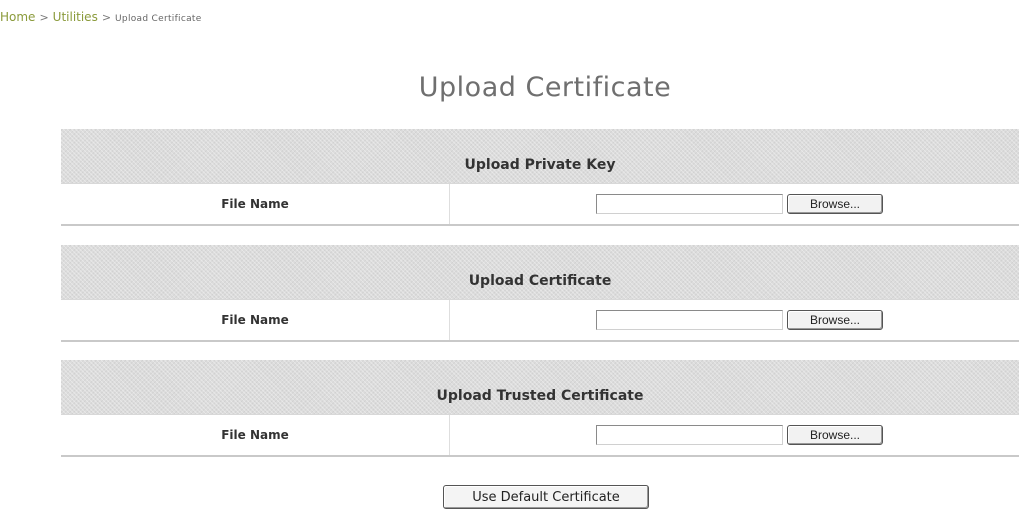  I want to click on trusted-certificate-file-input, so click(689, 435).